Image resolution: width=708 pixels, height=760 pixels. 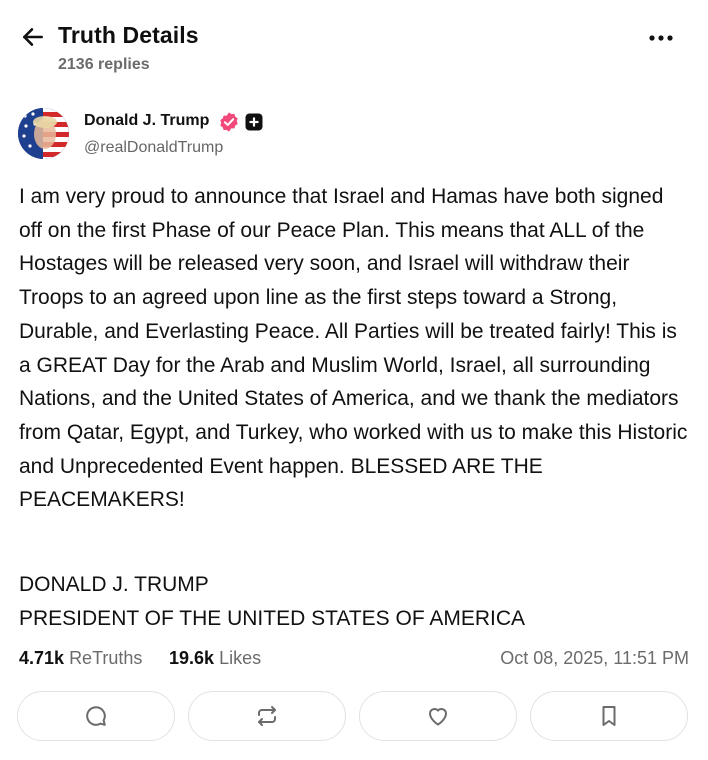 I want to click on retruth-button, so click(x=267, y=716).